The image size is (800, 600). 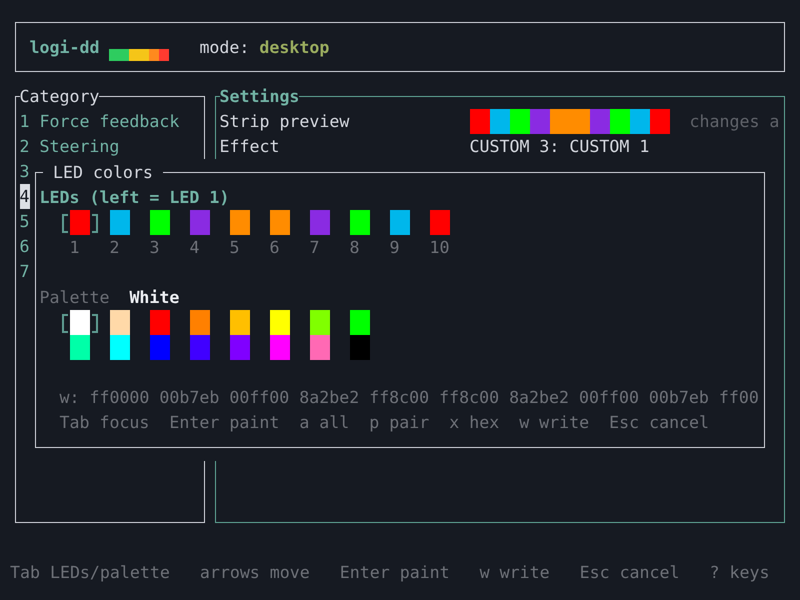 What do you see at coordinates (315, 247) in the screenshot?
I see `led-number: 7` at bounding box center [315, 247].